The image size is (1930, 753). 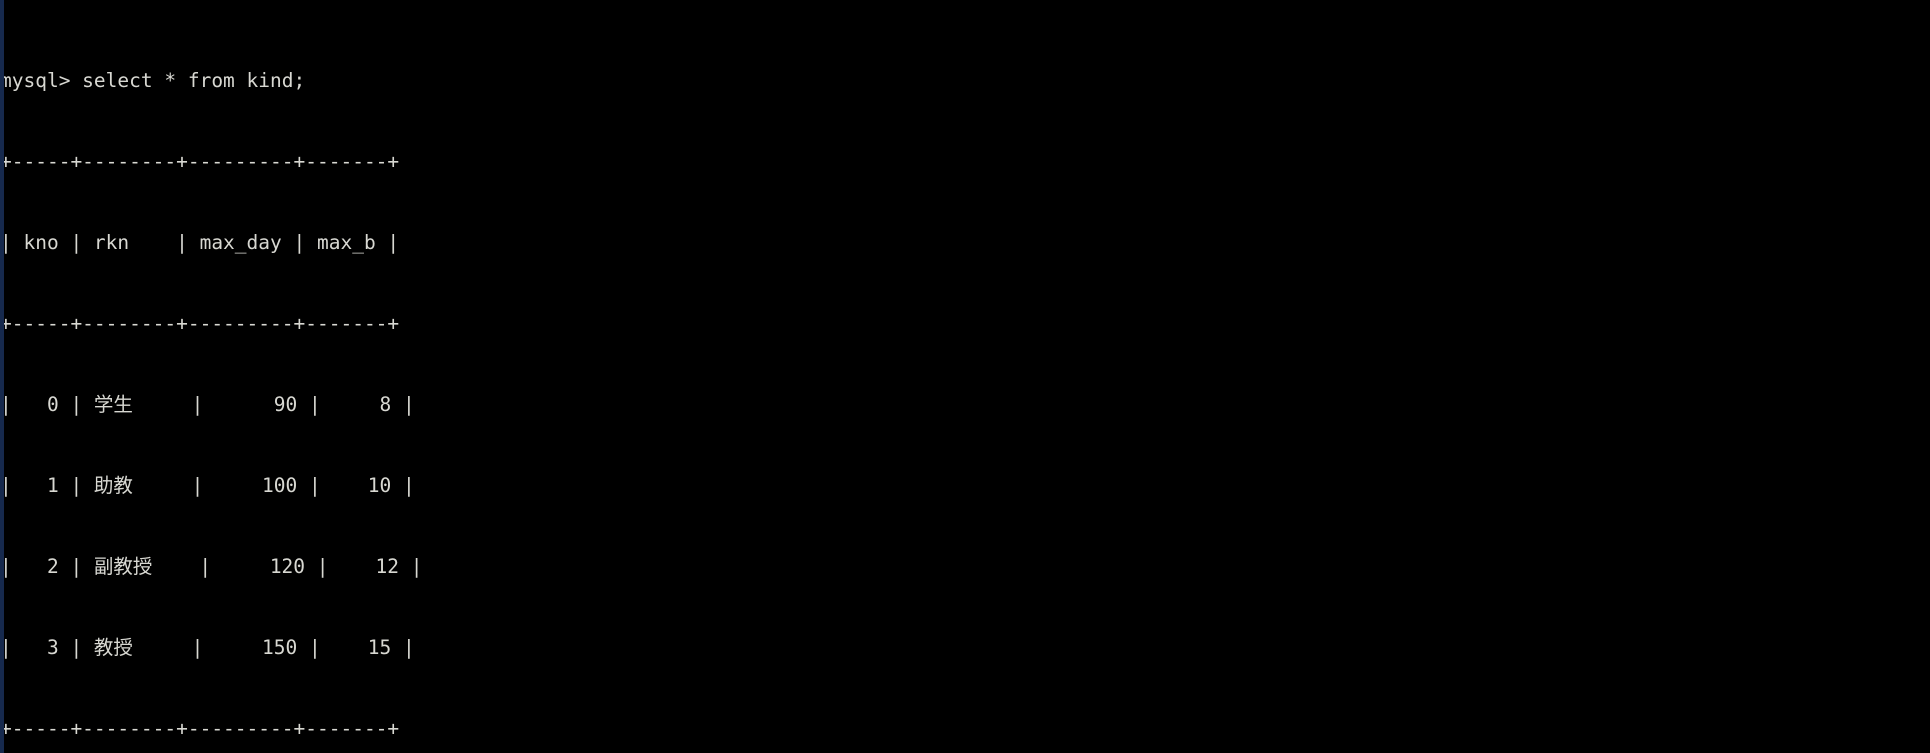 I want to click on console-line: | 3 | 教授 | 150 | 15 |, so click(x=207, y=647).